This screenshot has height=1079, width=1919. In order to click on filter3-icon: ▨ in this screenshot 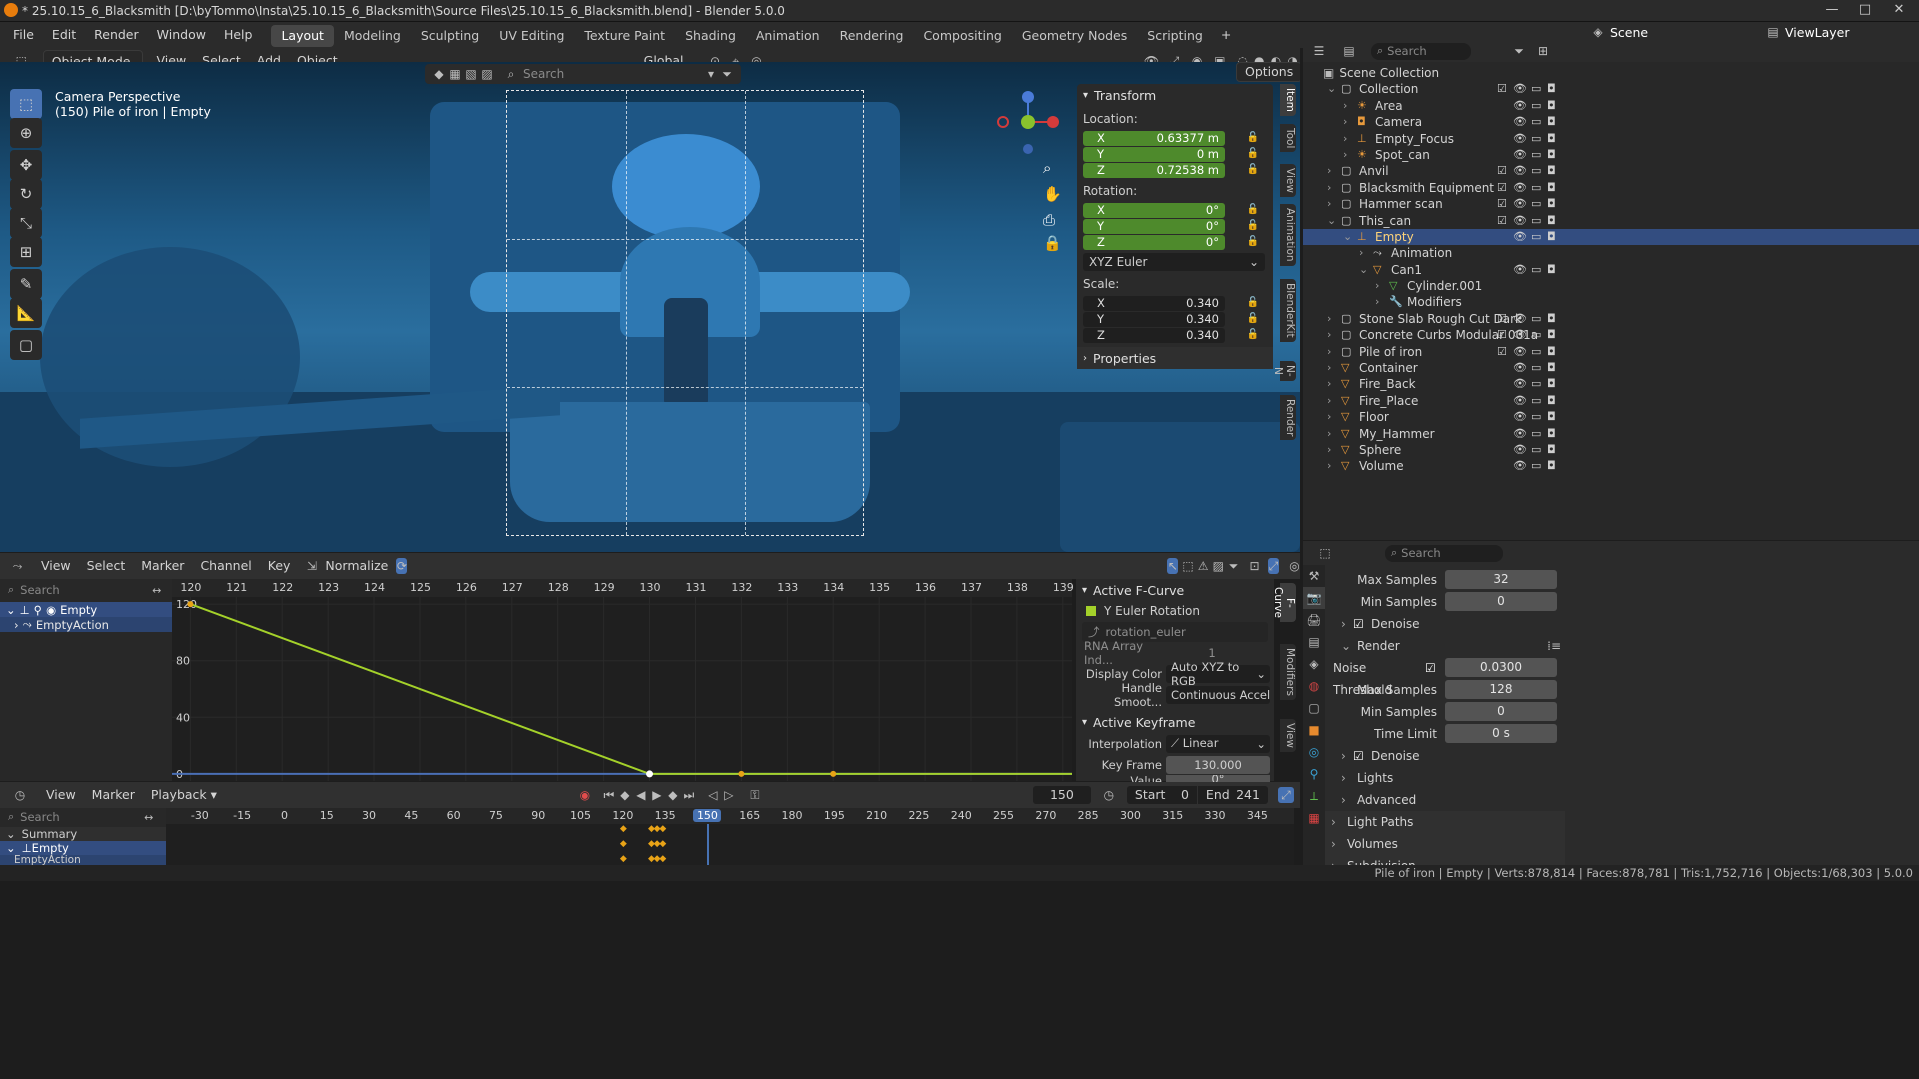, I will do `click(487, 74)`.